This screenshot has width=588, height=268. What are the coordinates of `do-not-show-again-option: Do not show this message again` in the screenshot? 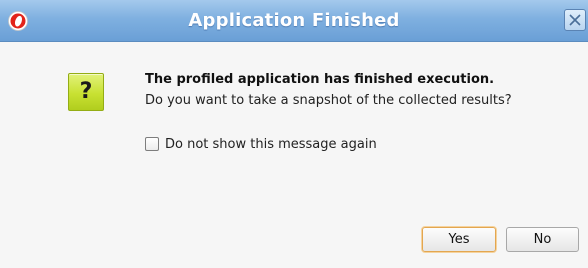 It's located at (261, 144).